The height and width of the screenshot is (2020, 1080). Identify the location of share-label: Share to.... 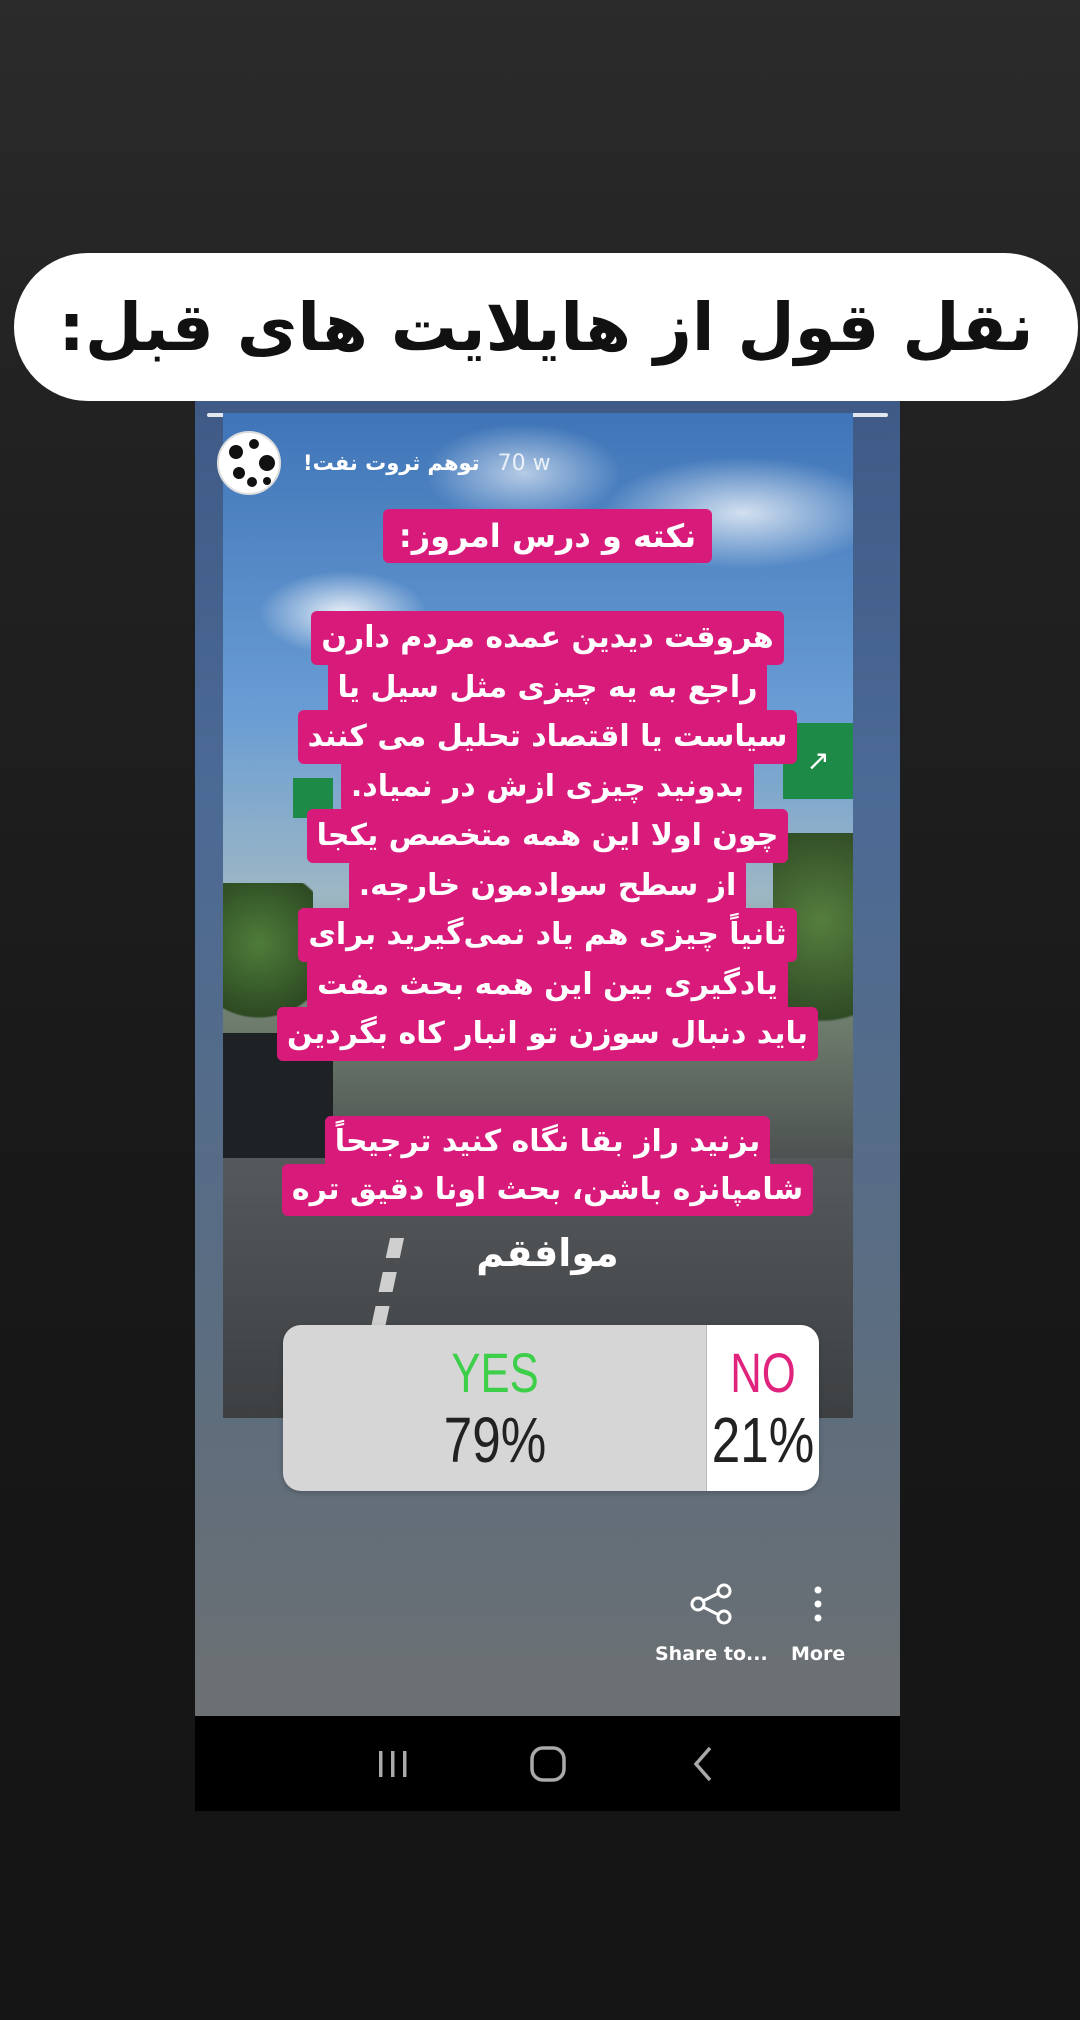
(711, 1654).